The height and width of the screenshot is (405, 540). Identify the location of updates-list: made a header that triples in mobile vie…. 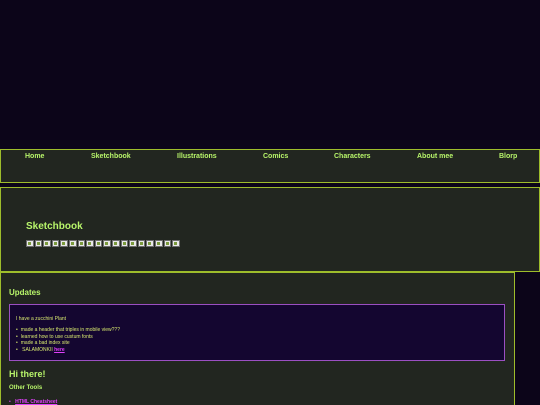
(68, 340).